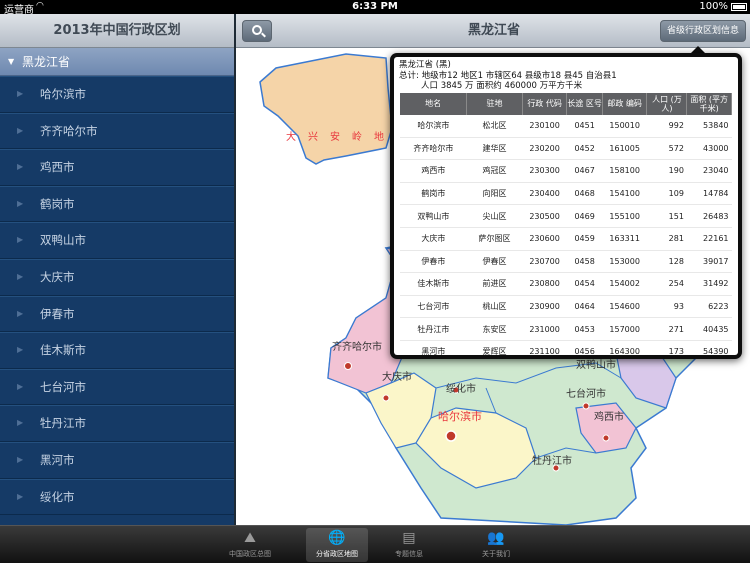 The width and height of the screenshot is (750, 563). I want to click on table-cell: 40435, so click(709, 329).